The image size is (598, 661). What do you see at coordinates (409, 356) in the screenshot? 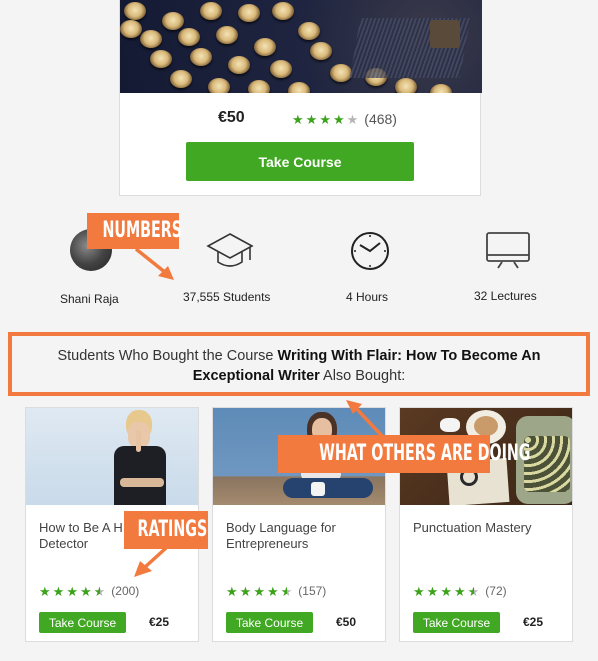
I see `headline-course-name: Writing With Flair: How To Become An` at bounding box center [409, 356].